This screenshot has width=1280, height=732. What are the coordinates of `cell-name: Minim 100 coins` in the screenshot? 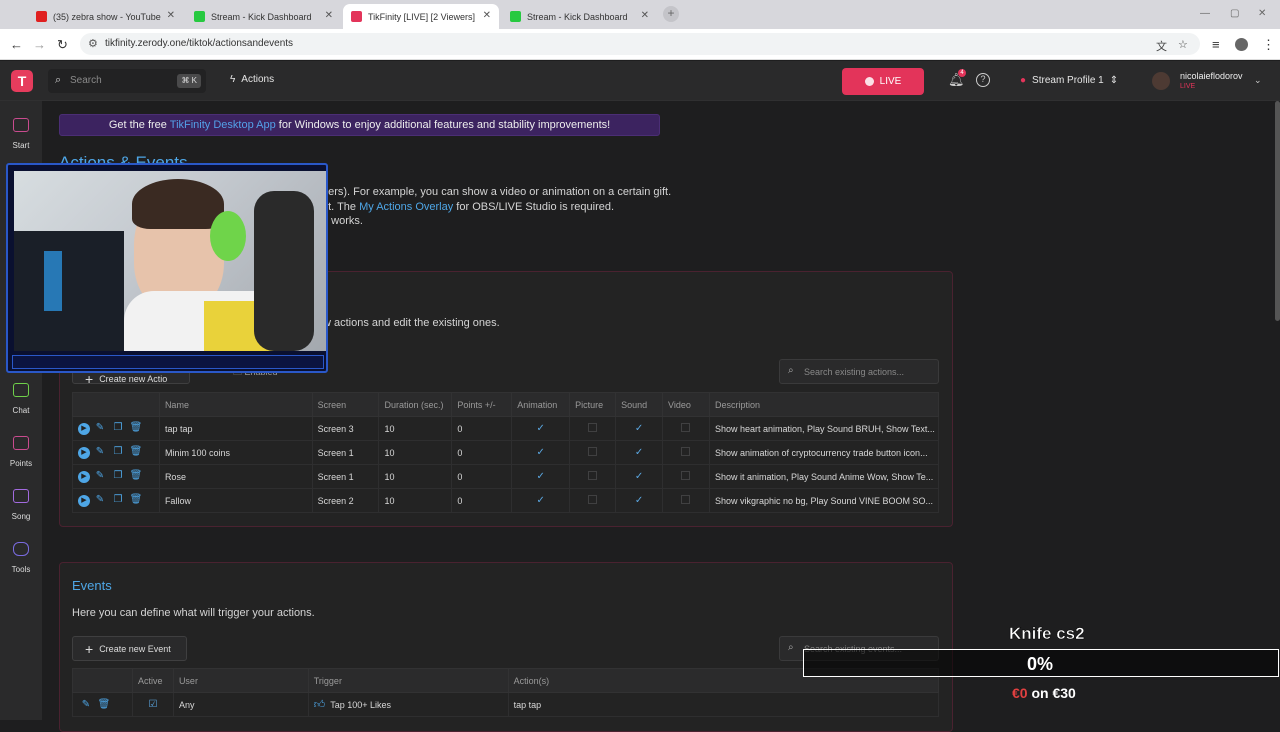 It's located at (235, 452).